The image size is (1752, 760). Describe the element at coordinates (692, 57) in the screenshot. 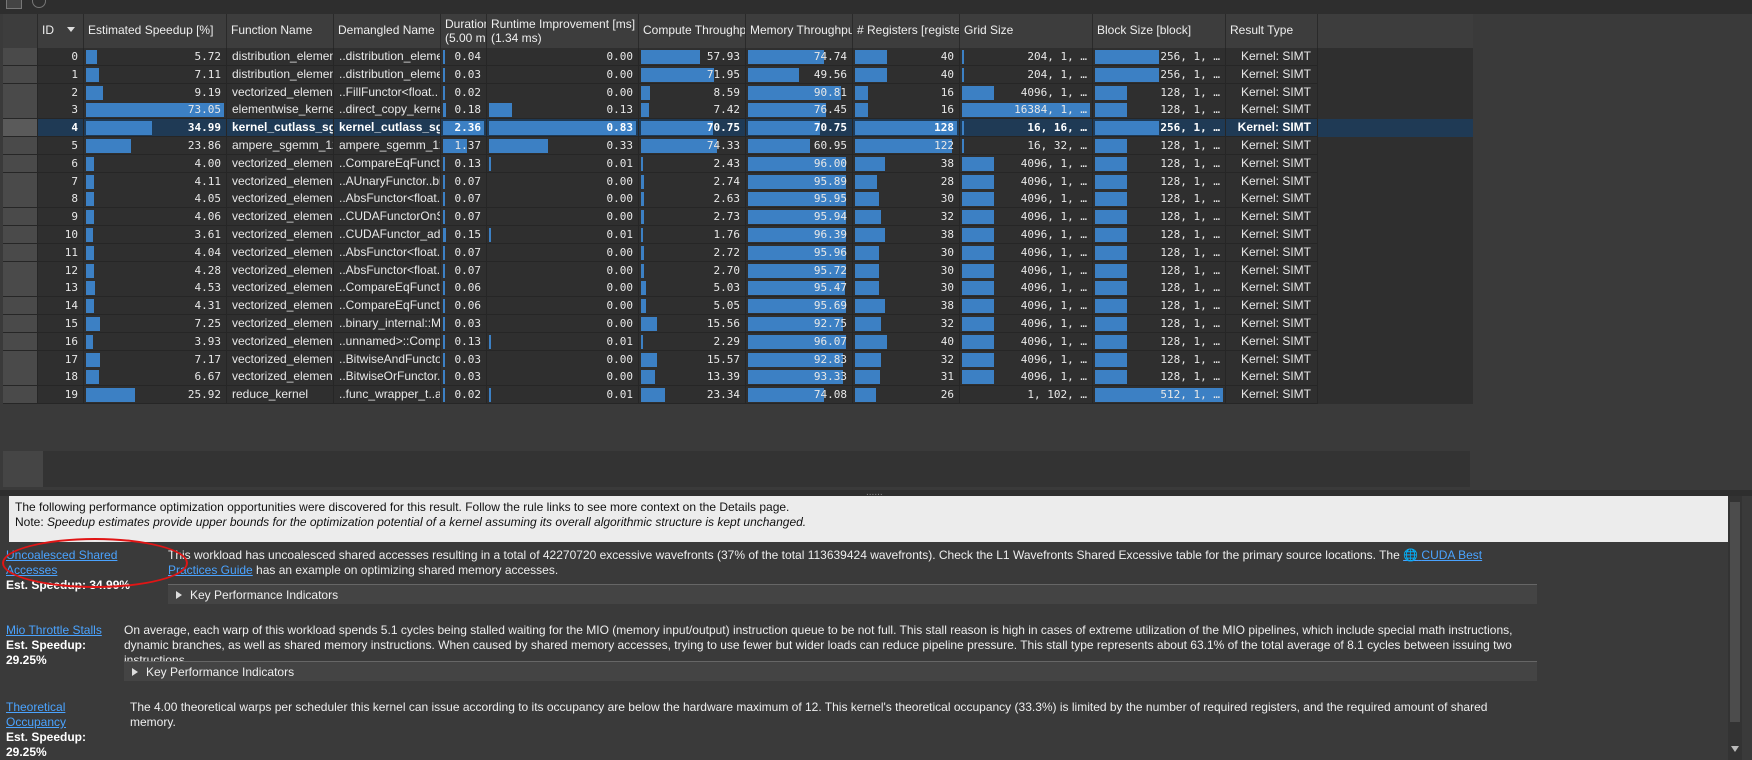

I see `cell-compute-throughput: 57.93` at that location.